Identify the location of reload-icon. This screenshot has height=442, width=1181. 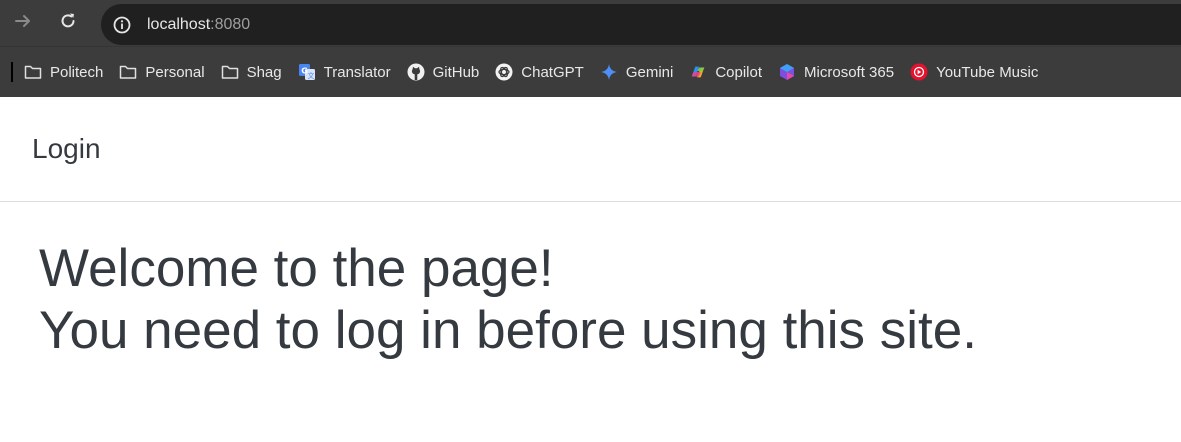
(68, 23).